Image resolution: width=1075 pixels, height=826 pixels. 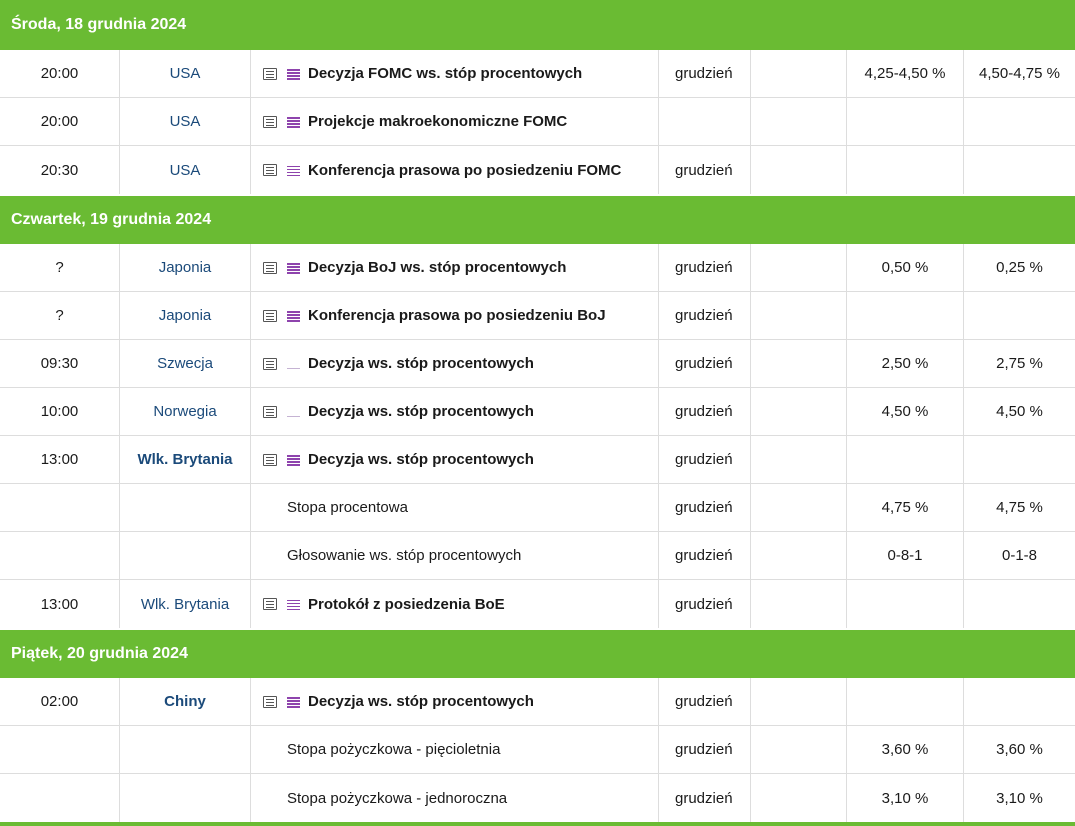 What do you see at coordinates (445, 73) in the screenshot?
I see `event-name: Decyzja FOMC ws. stóp procentowych` at bounding box center [445, 73].